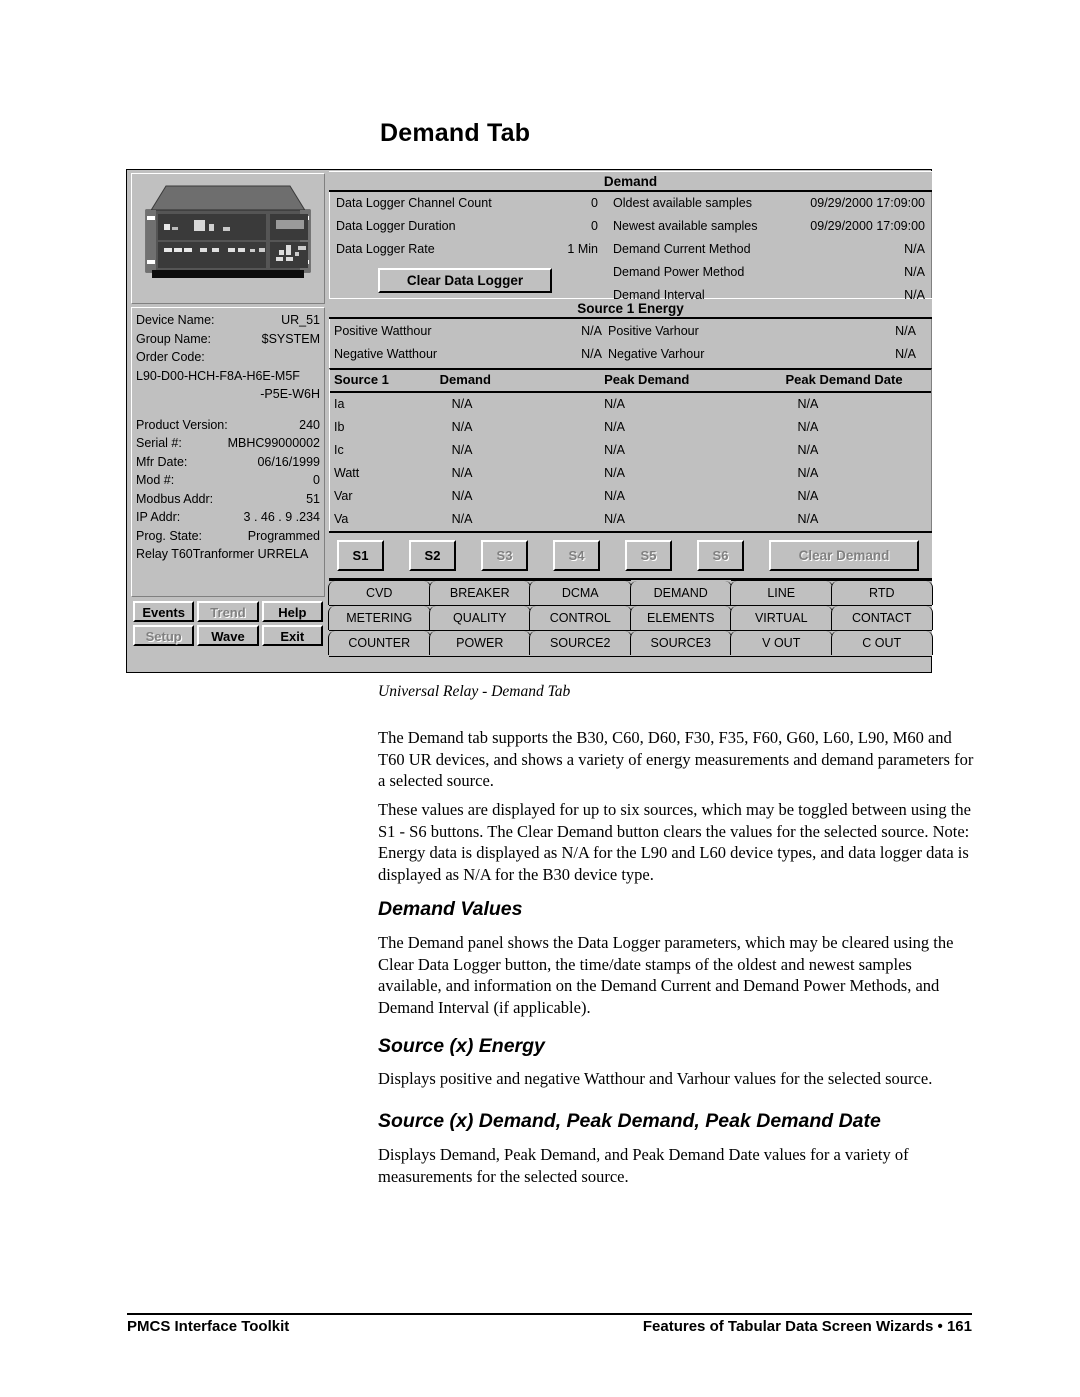  I want to click on source-button-s5: S5, so click(648, 555).